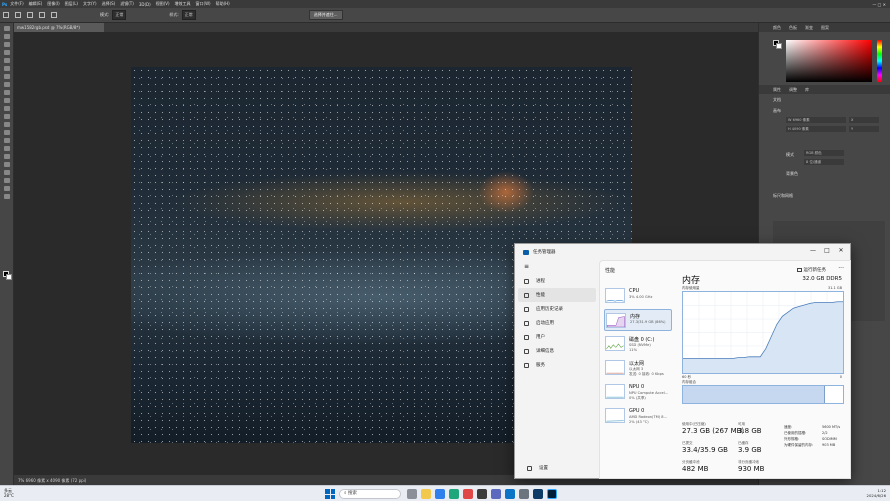 The image size is (890, 501). I want to click on tab-swatches: 色板, so click(793, 28).